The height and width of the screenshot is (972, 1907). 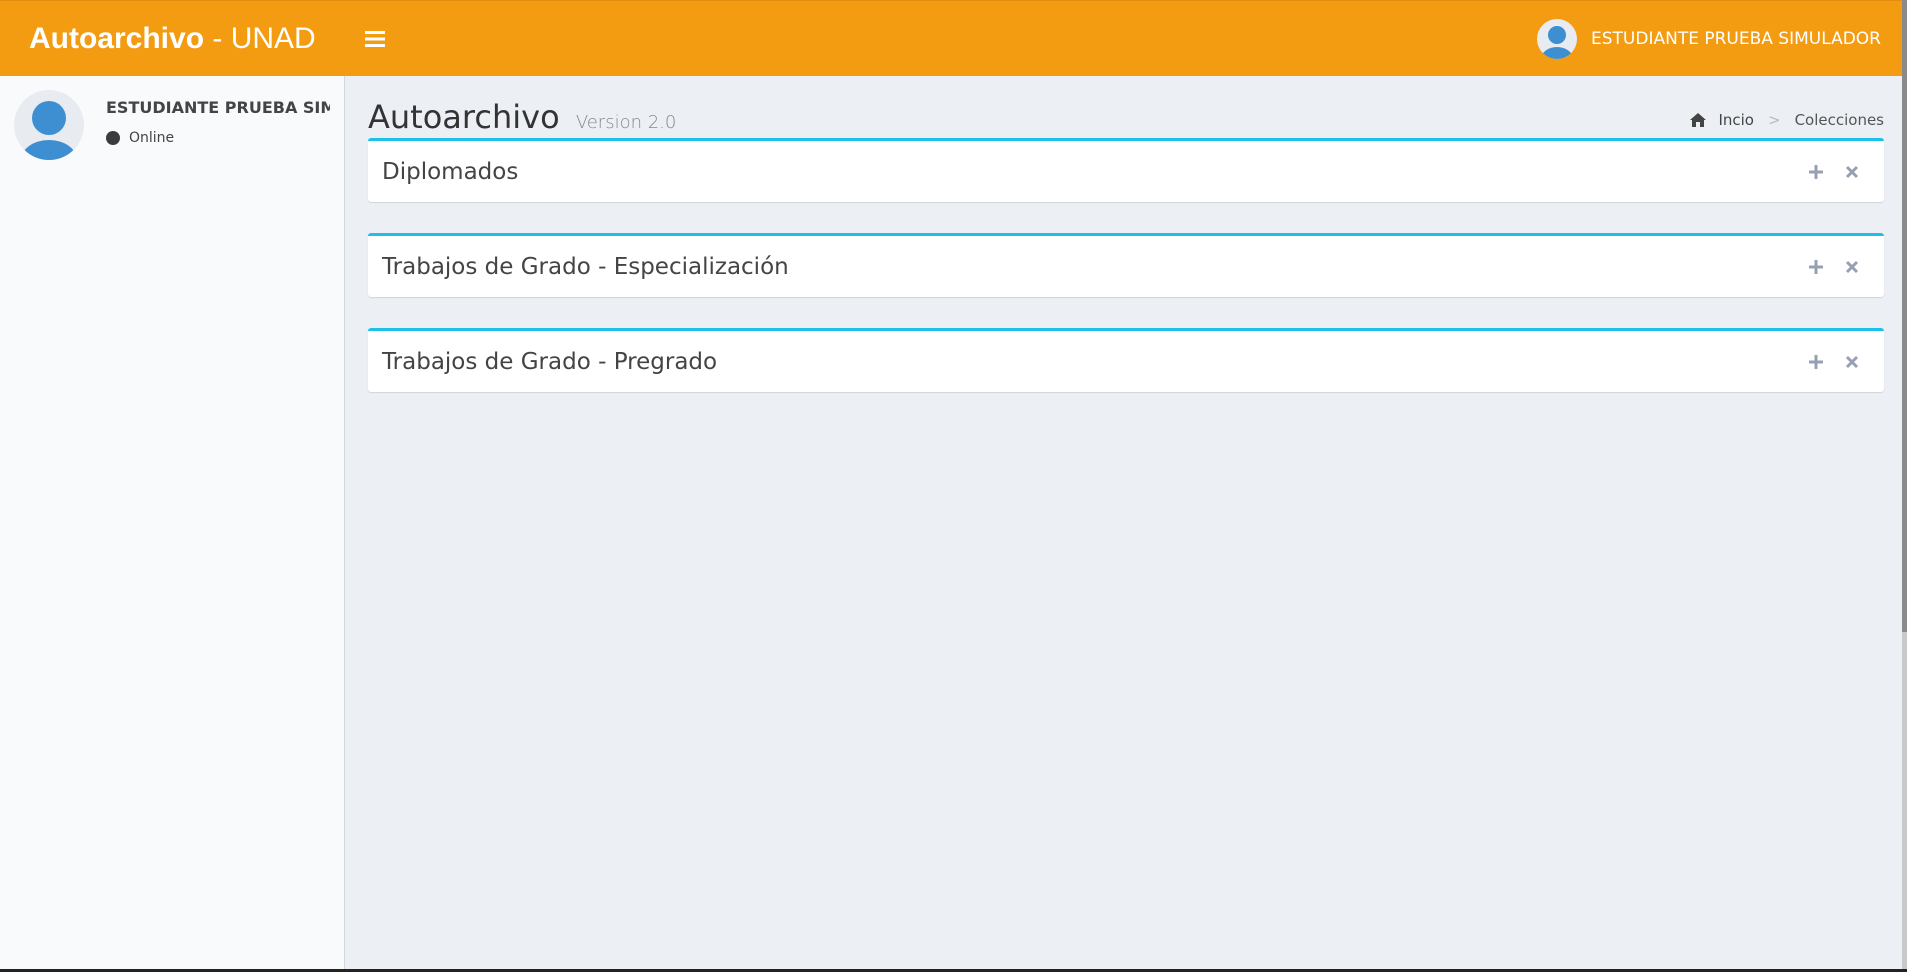 I want to click on scrollbar-thumb, so click(x=1904, y=316).